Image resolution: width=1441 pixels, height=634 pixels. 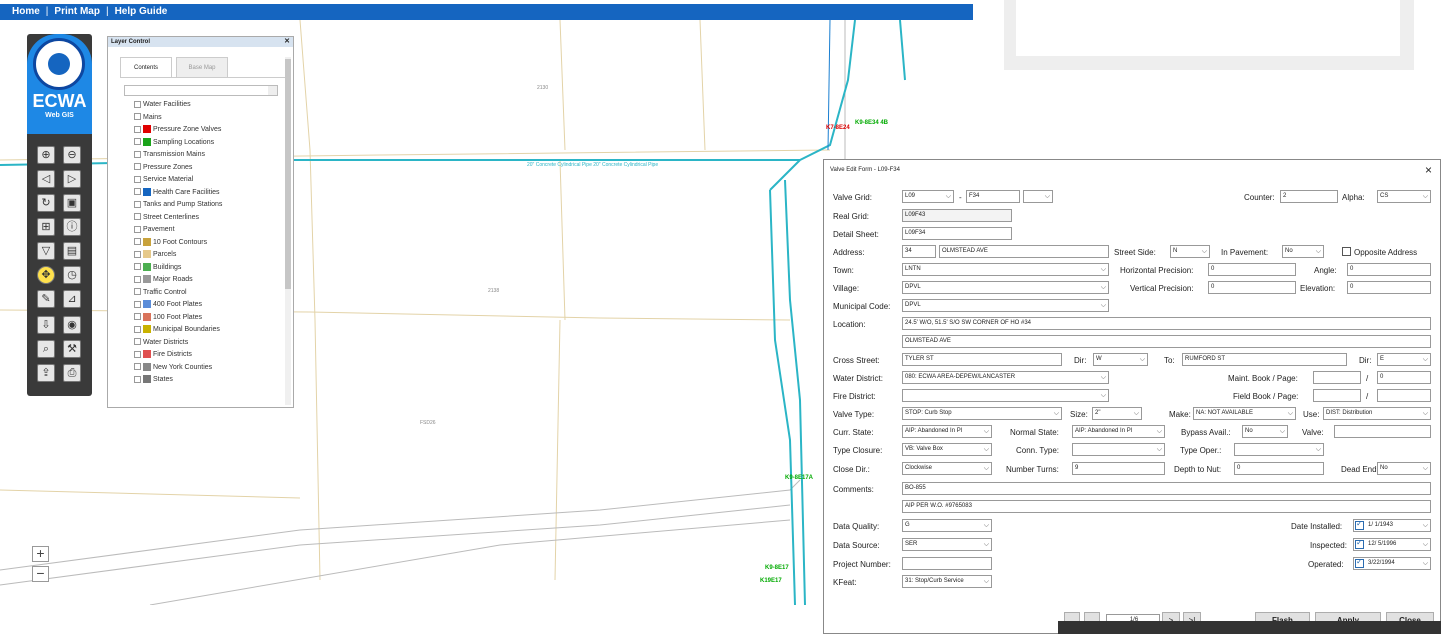 I want to click on comments-field-2: AIP PER W.O. #9765083, so click(x=1166, y=506).